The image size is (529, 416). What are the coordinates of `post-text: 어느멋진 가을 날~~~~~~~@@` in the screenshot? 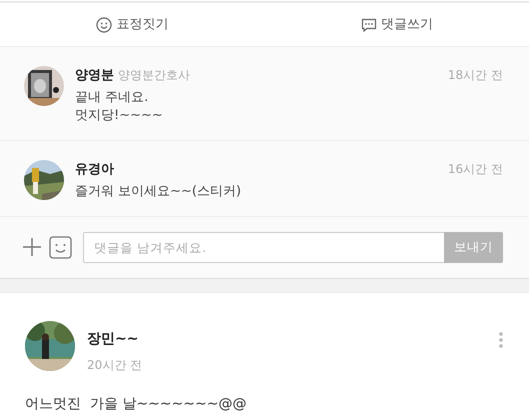 It's located at (136, 404).